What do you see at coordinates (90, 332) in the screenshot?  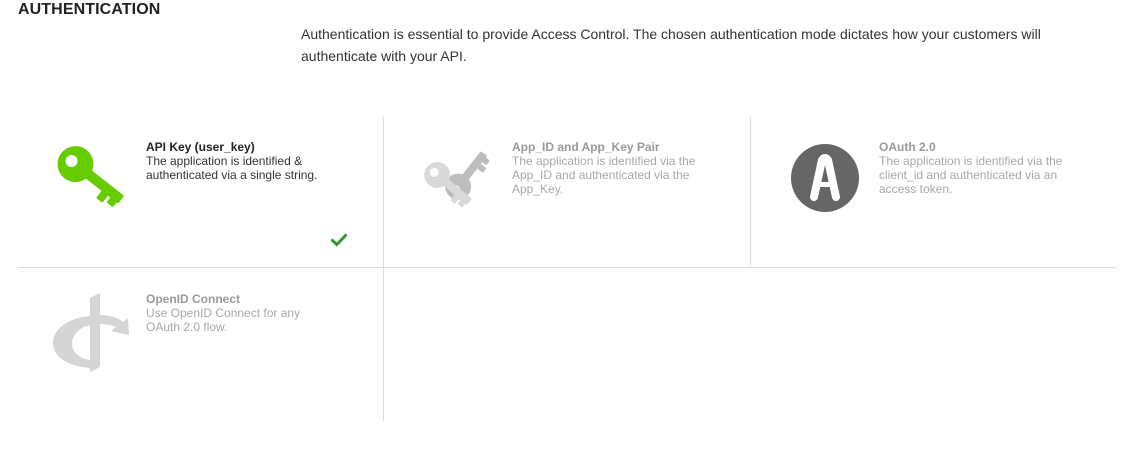 I see `openid-icon` at bounding box center [90, 332].